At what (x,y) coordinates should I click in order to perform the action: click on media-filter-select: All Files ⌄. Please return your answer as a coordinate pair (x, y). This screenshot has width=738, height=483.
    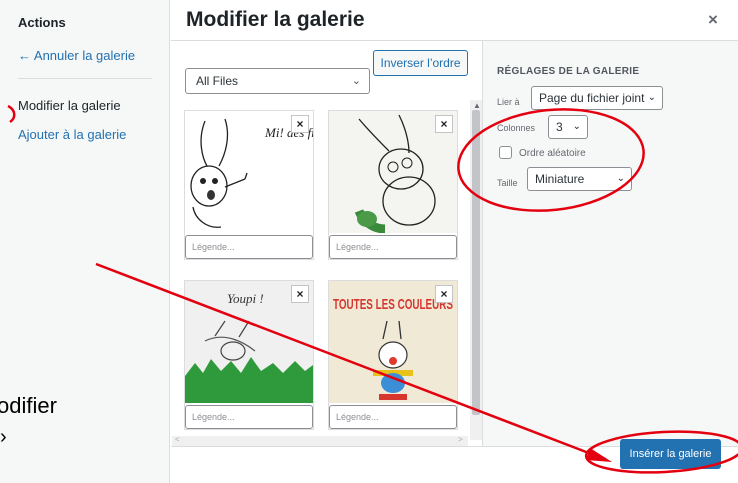
    Looking at the image, I should click on (277, 81).